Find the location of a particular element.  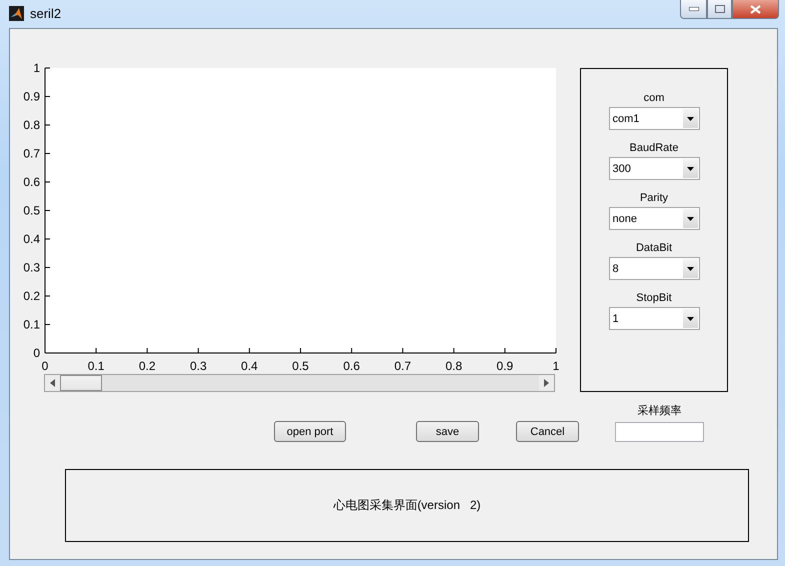

x-tick-label: 0 is located at coordinates (45, 365).